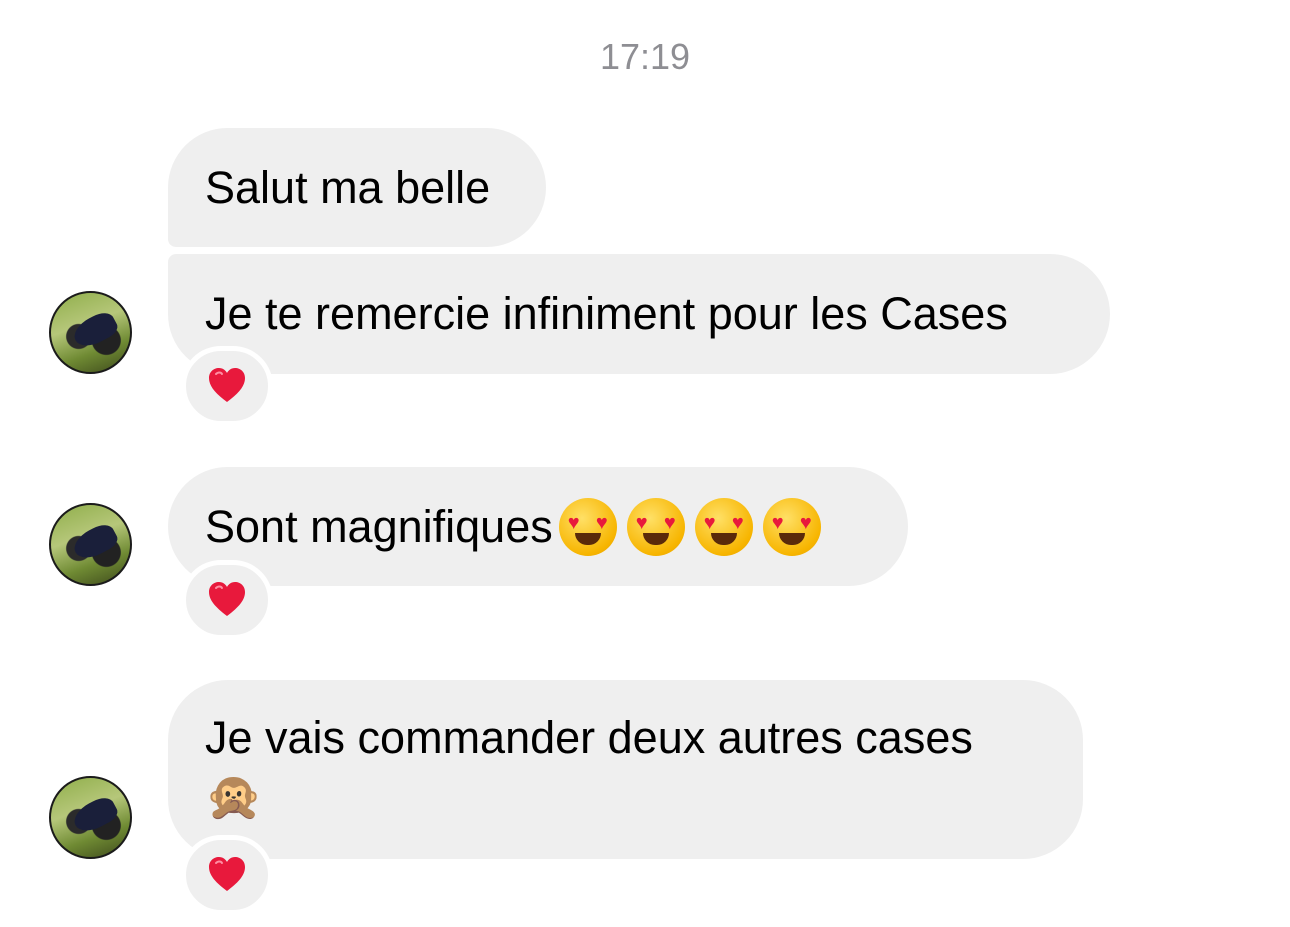 The image size is (1290, 927). I want to click on message-bubble: Salut ma belle, so click(357, 187).